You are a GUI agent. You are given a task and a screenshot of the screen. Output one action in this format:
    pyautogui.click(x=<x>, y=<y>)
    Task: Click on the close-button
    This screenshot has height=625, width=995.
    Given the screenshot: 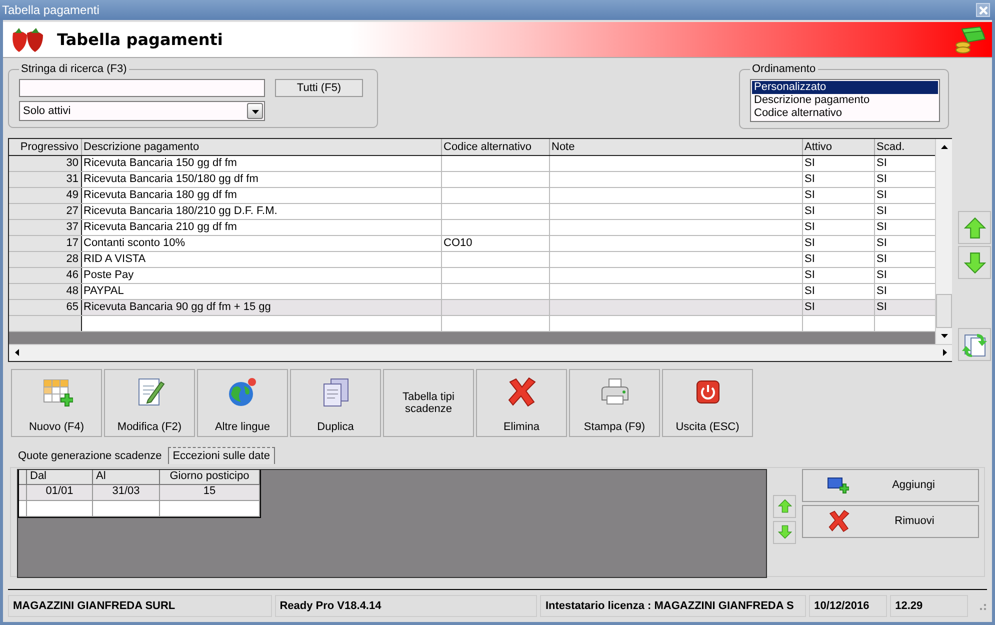 What is the action you would take?
    pyautogui.click(x=983, y=10)
    